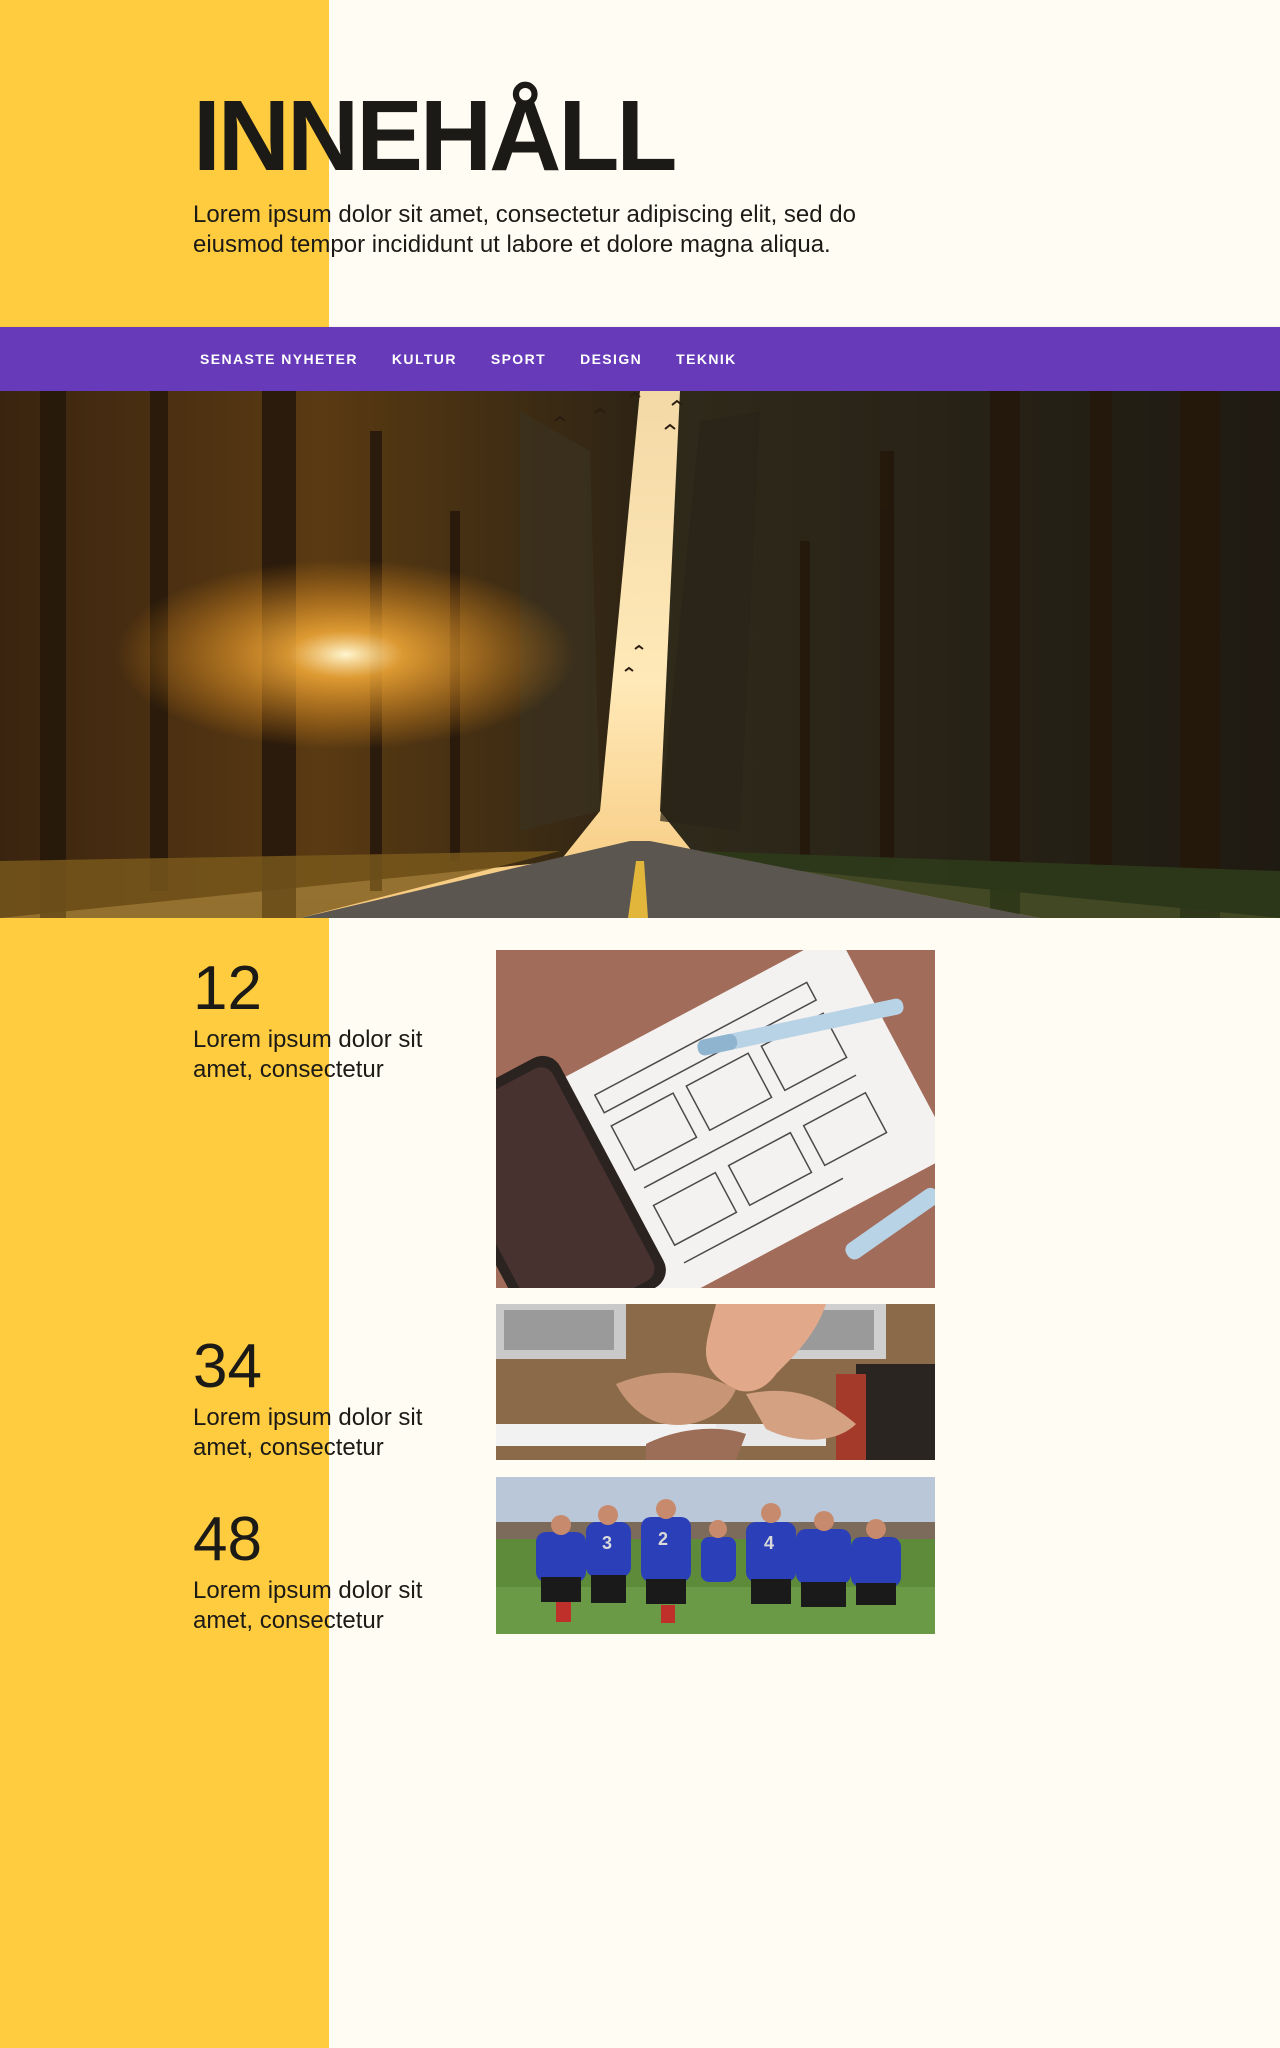 This screenshot has height=2048, width=1280. What do you see at coordinates (663, 1539) in the screenshot?
I see `svg-text: 2` at bounding box center [663, 1539].